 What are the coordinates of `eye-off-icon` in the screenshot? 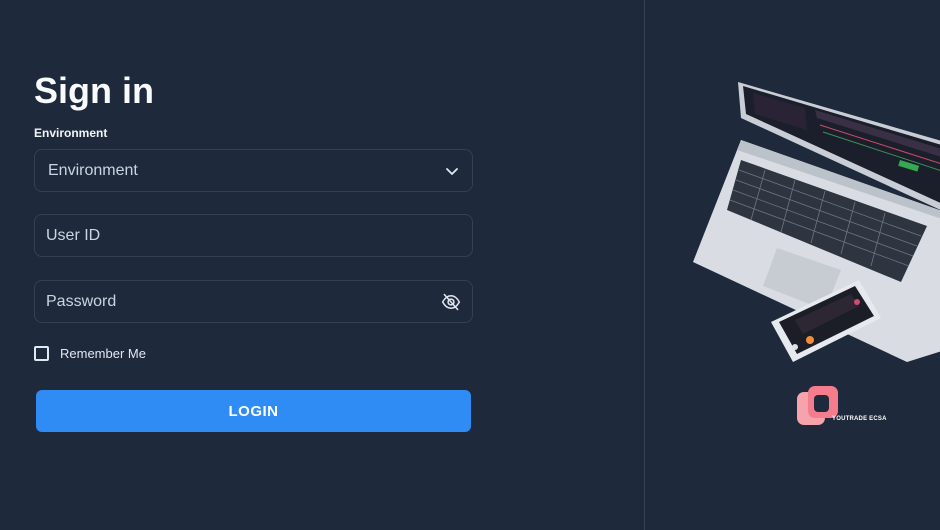 It's located at (451, 302).